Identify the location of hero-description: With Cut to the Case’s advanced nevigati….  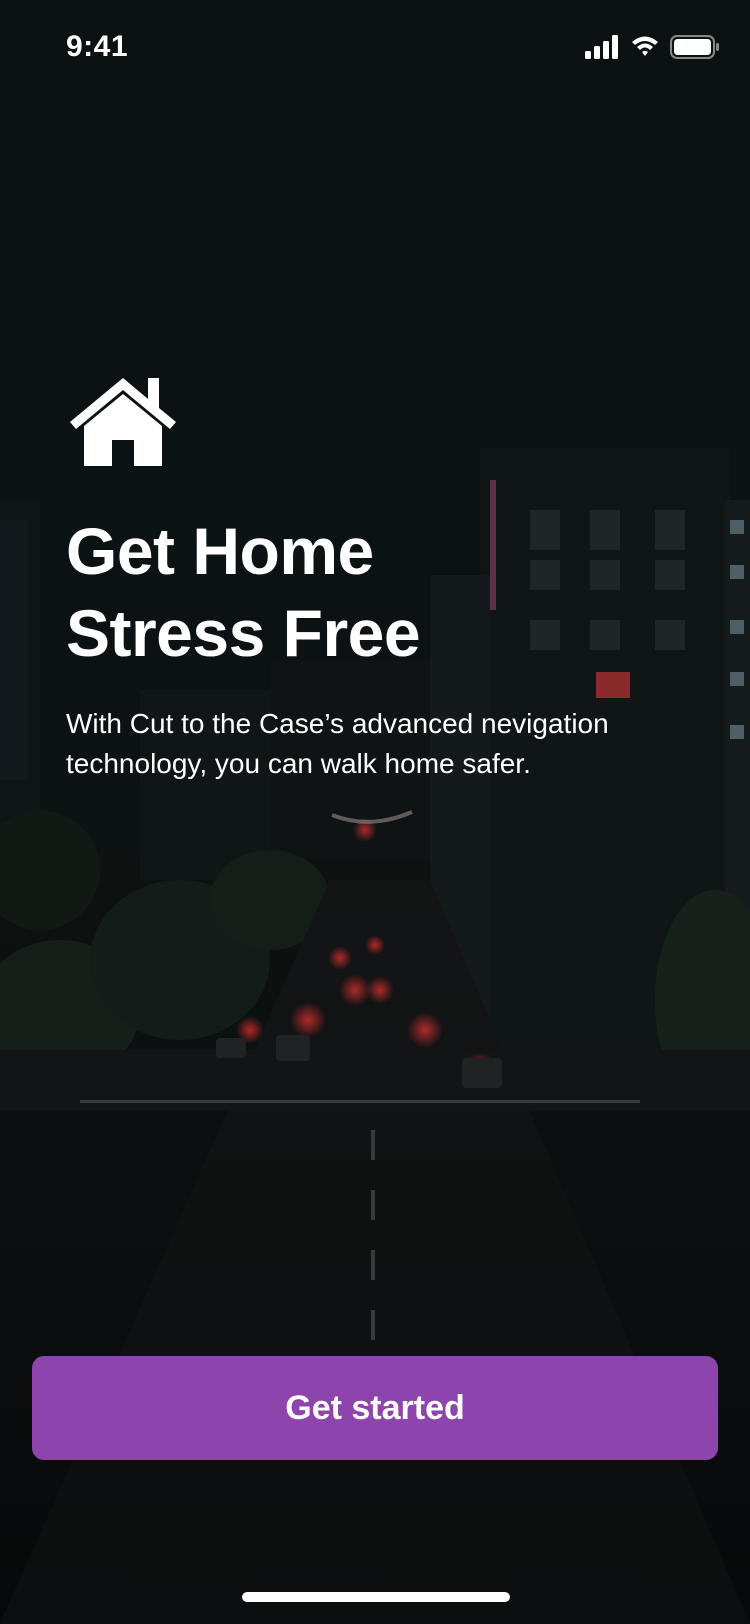
(337, 743).